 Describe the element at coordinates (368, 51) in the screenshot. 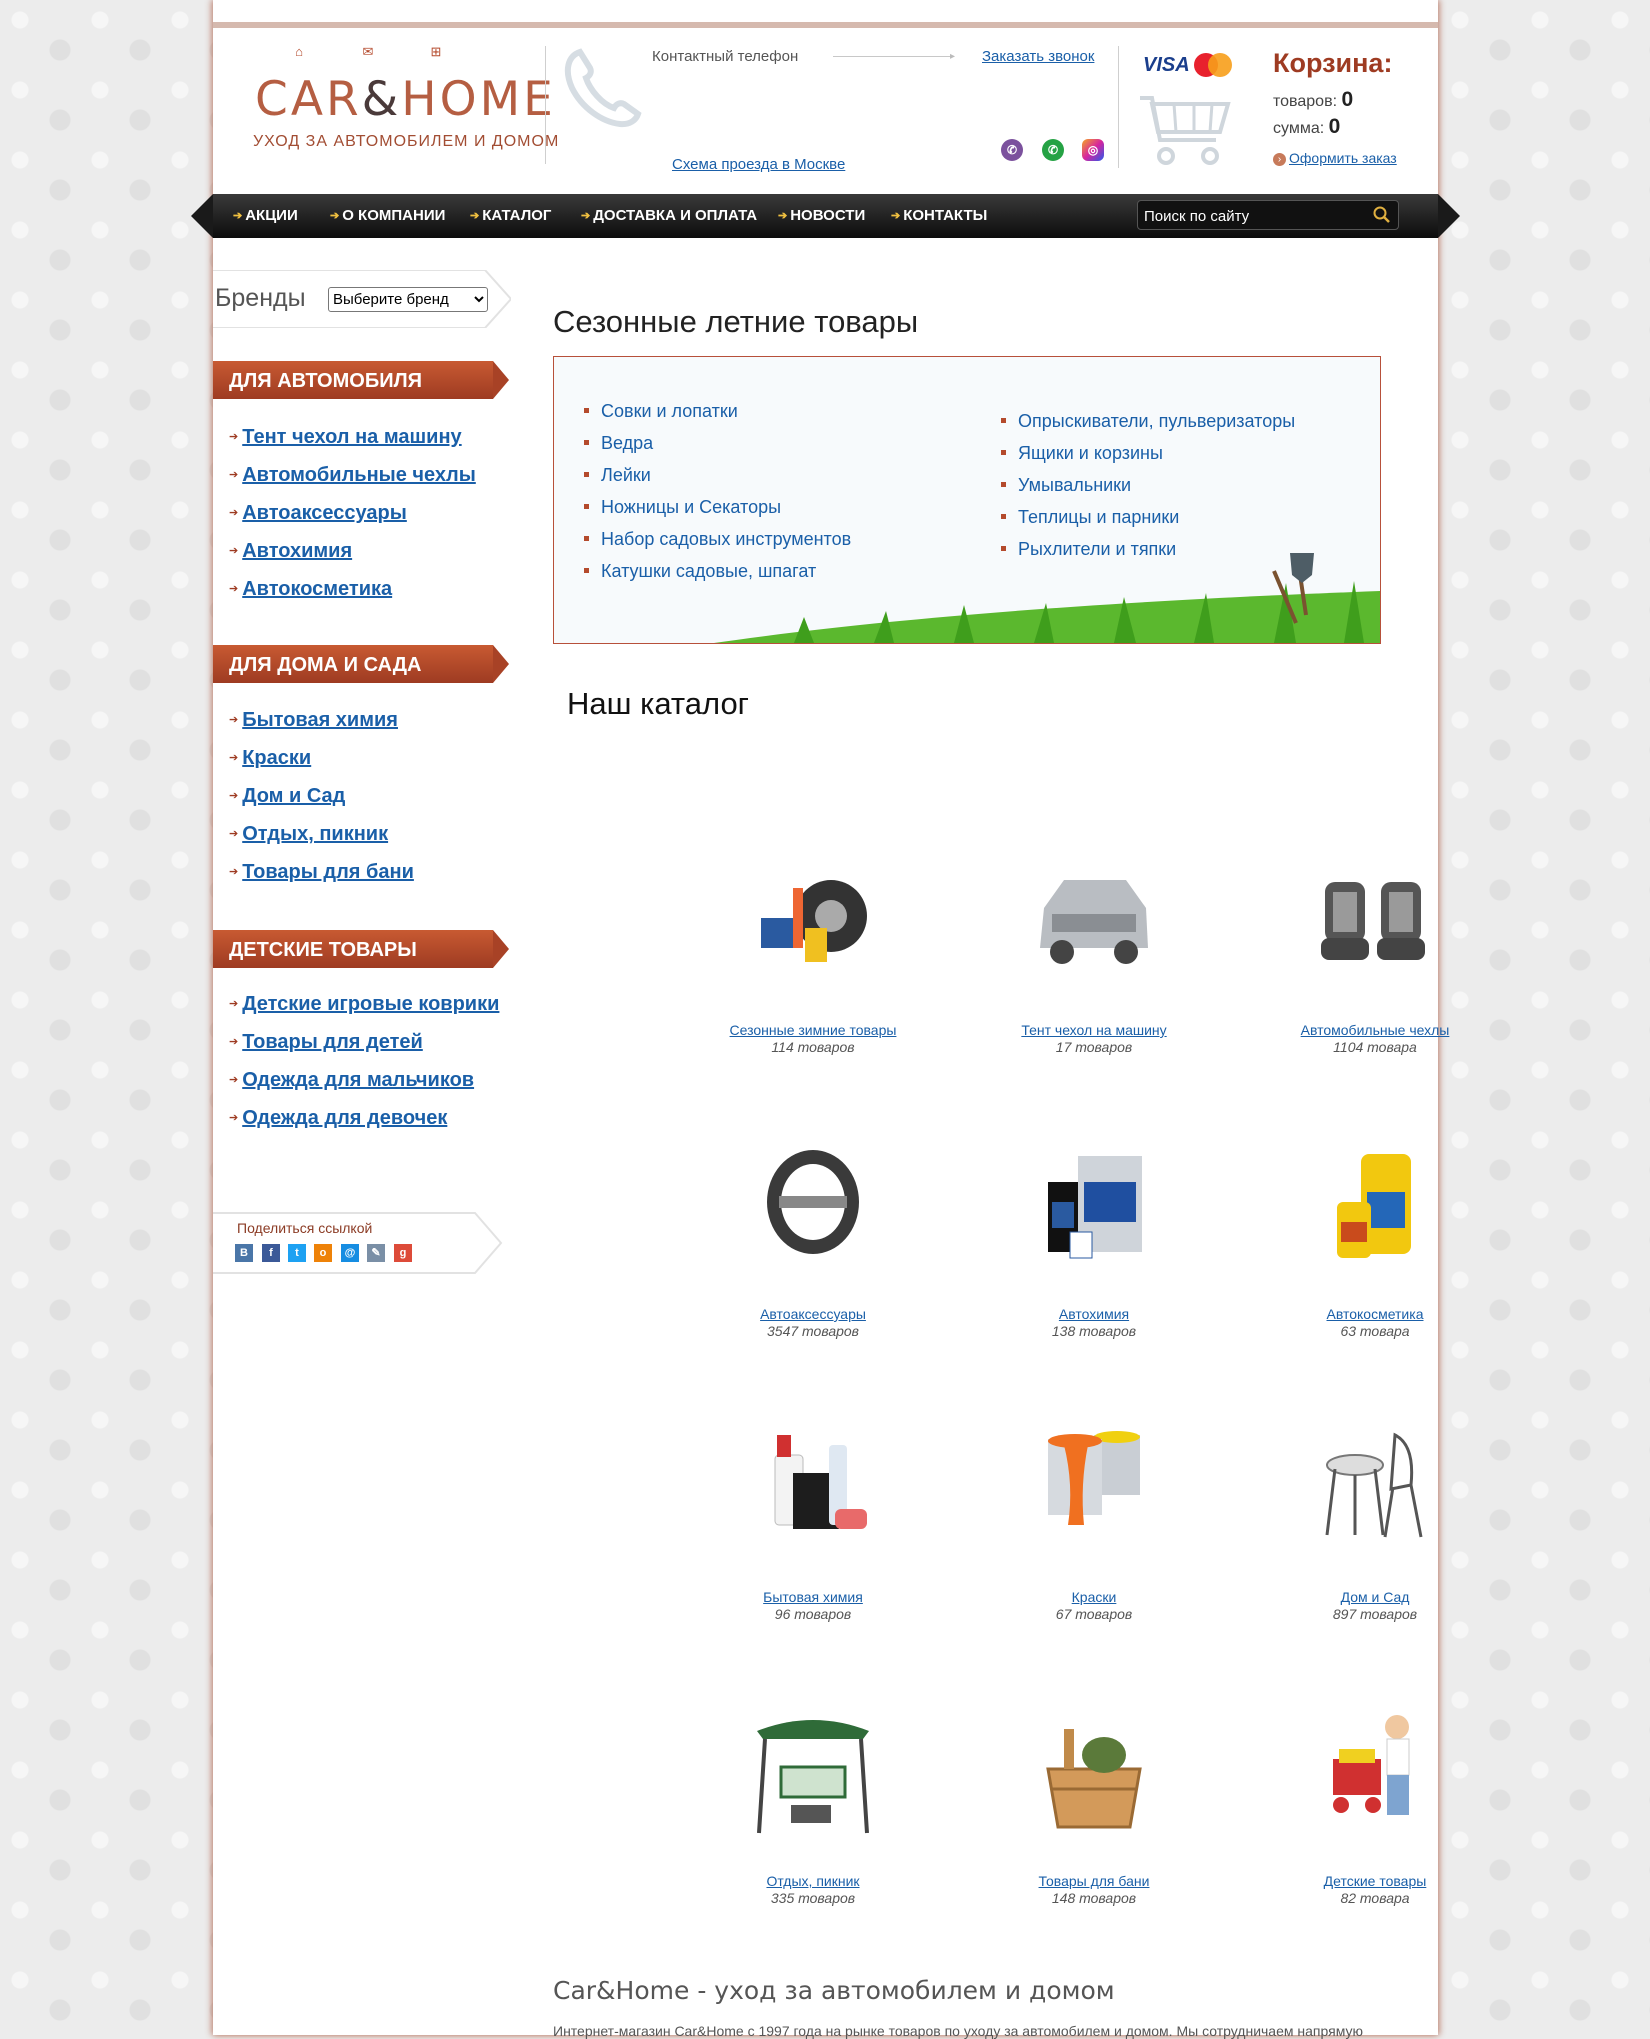

I see `mail-icon: ✉` at that location.